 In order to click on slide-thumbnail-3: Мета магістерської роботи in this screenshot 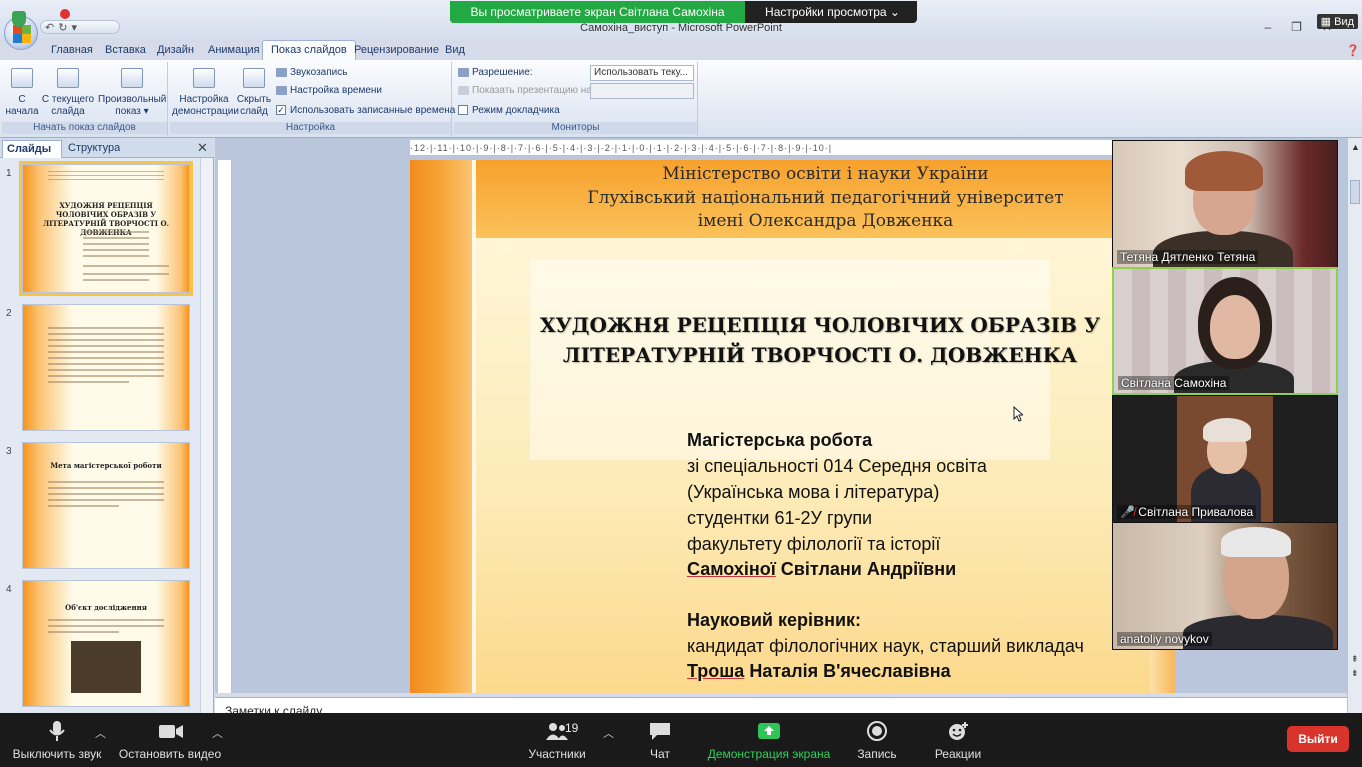, I will do `click(106, 505)`.